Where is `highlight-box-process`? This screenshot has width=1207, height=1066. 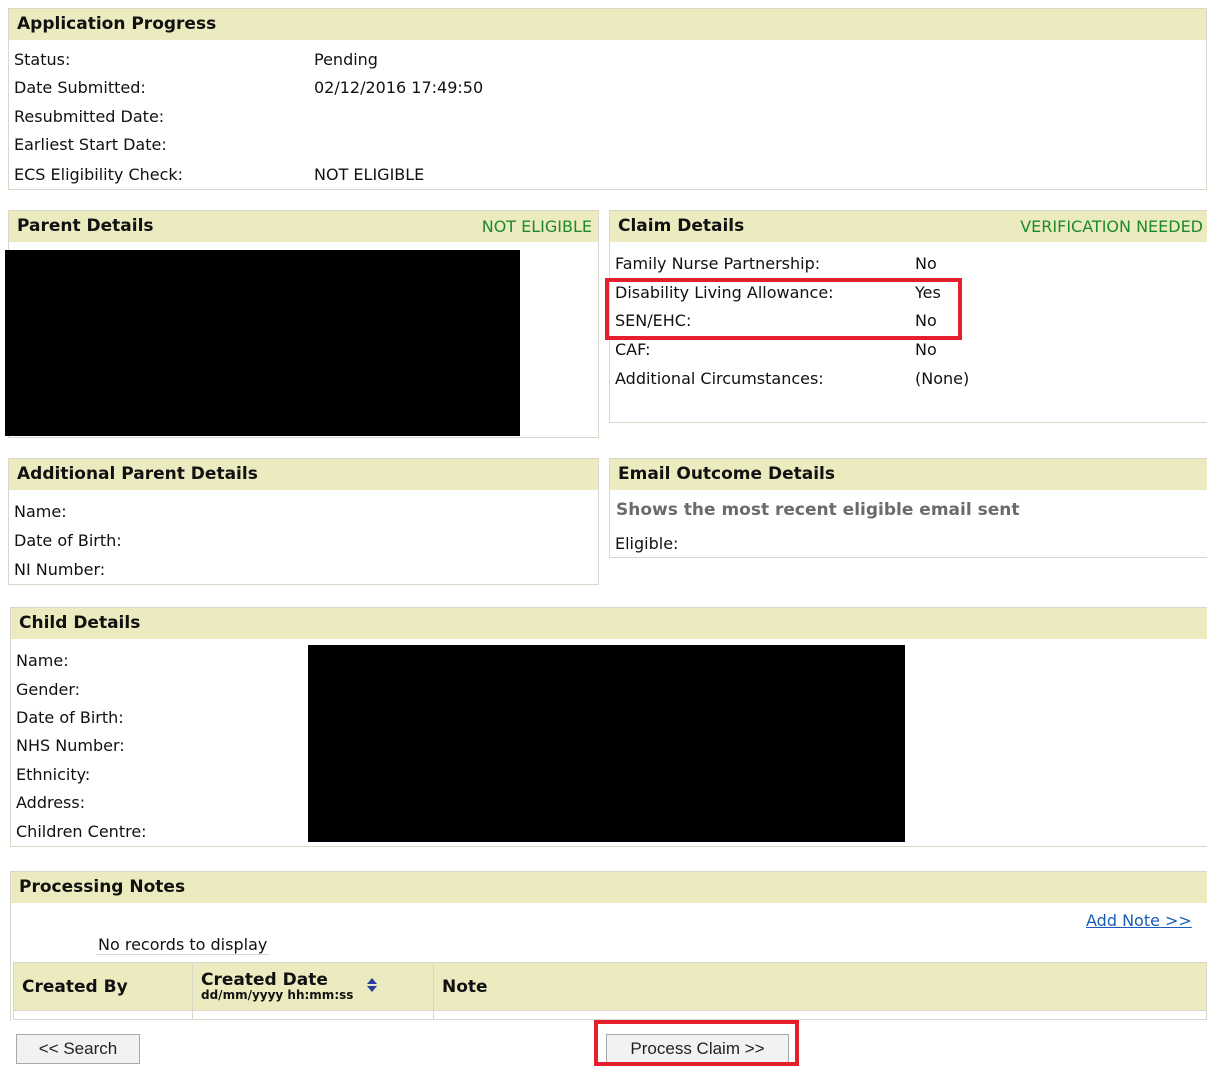 highlight-box-process is located at coordinates (696, 1043).